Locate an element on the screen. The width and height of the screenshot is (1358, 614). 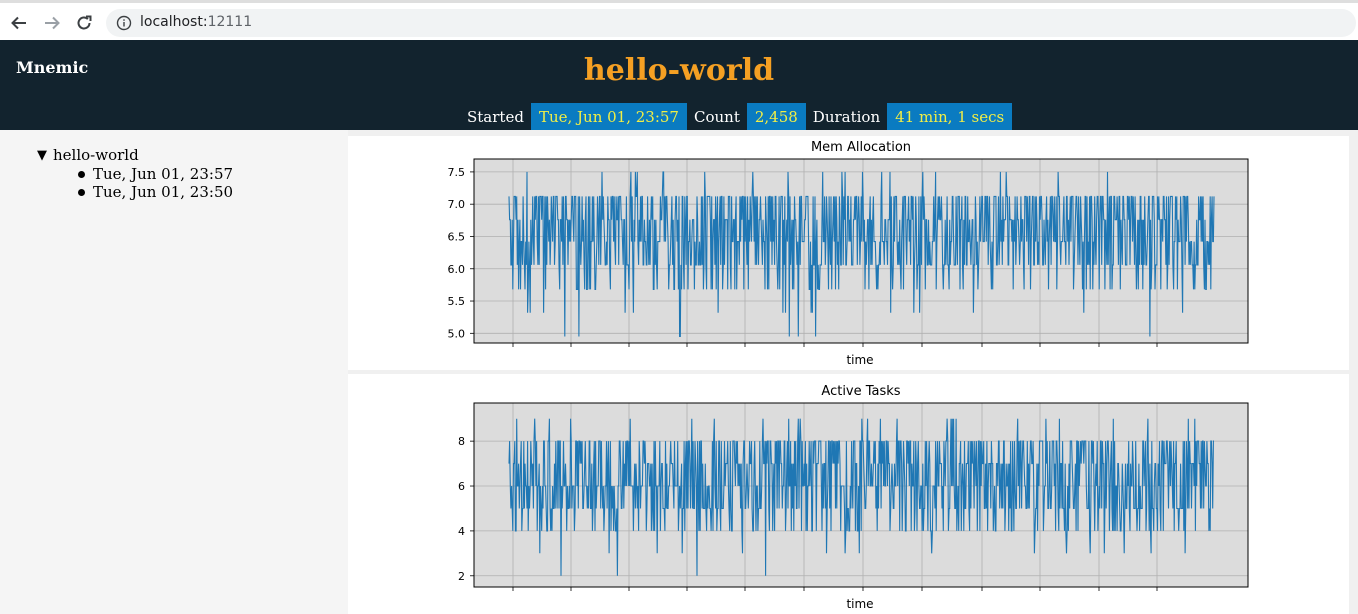
y-tick-label: 7.5 is located at coordinates (457, 172).